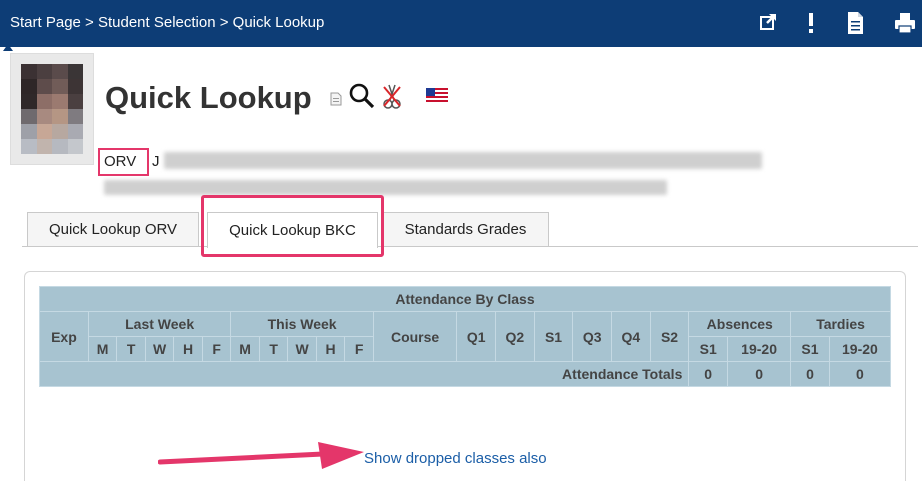 Image resolution: width=922 pixels, height=481 pixels. Describe the element at coordinates (810, 374) in the screenshot. I see `total-tardies-s1: 0` at that location.